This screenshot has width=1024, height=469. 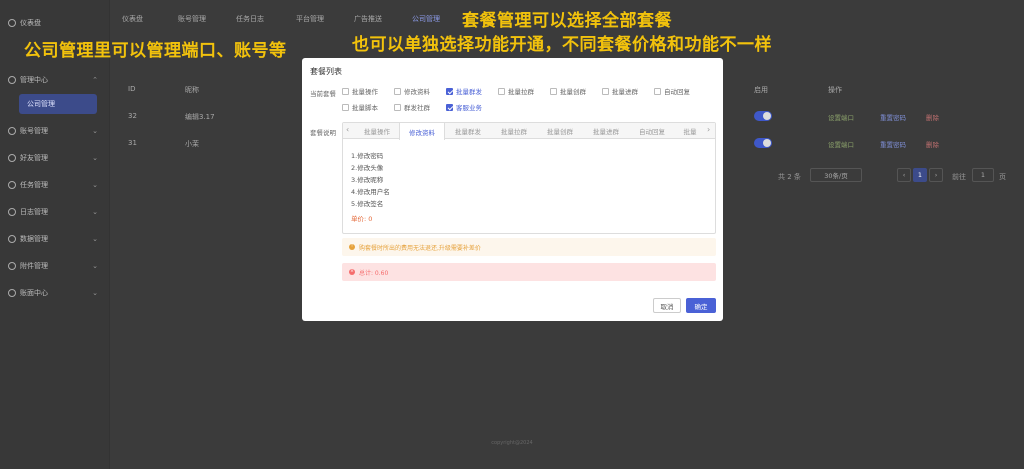 What do you see at coordinates (55, 239) in the screenshot?
I see `sidebar-item-data: 数据管理 ⌄` at bounding box center [55, 239].